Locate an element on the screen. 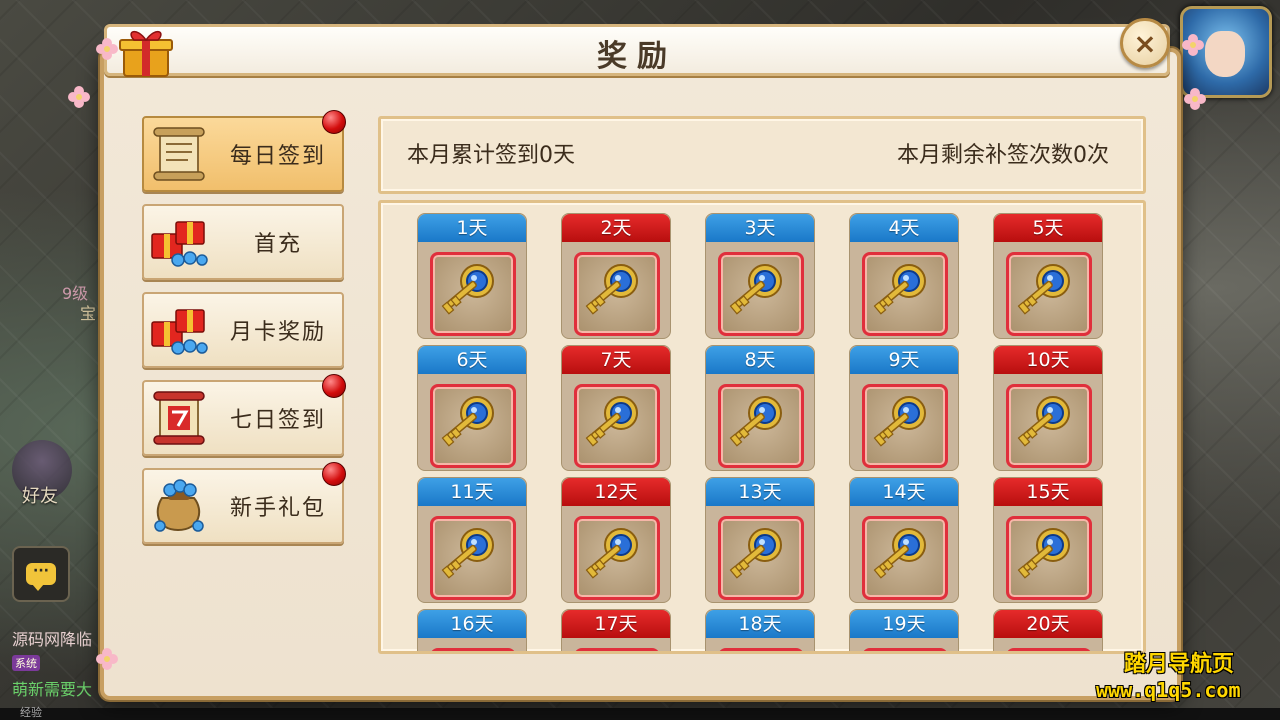 This screenshot has height=720, width=1280. close-button: × is located at coordinates (1145, 43).